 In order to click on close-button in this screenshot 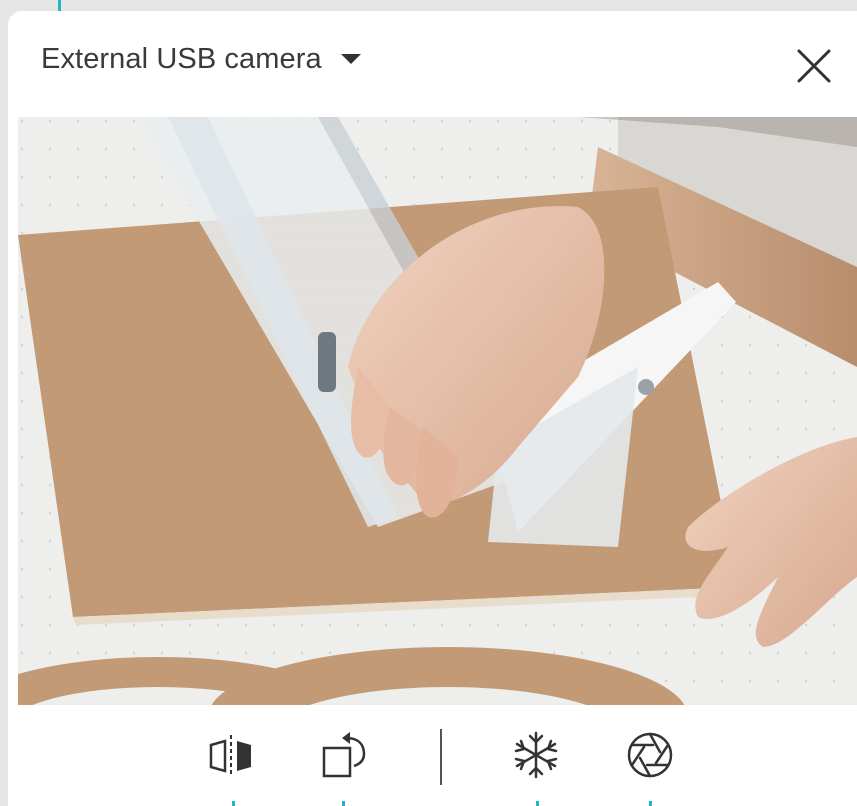, I will do `click(814, 66)`.